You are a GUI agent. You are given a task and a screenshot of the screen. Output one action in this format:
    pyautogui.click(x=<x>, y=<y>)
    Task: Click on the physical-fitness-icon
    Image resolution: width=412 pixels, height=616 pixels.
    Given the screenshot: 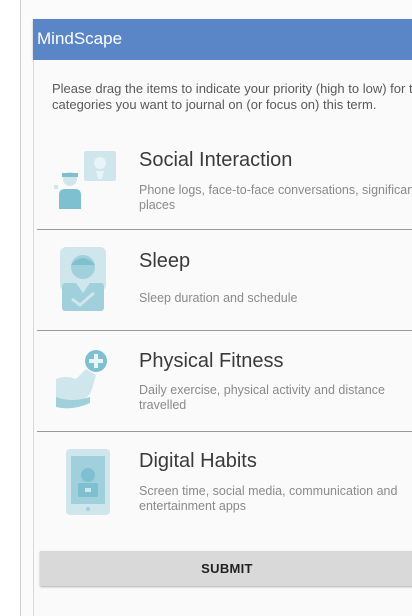 What is the action you would take?
    pyautogui.click(x=87, y=380)
    